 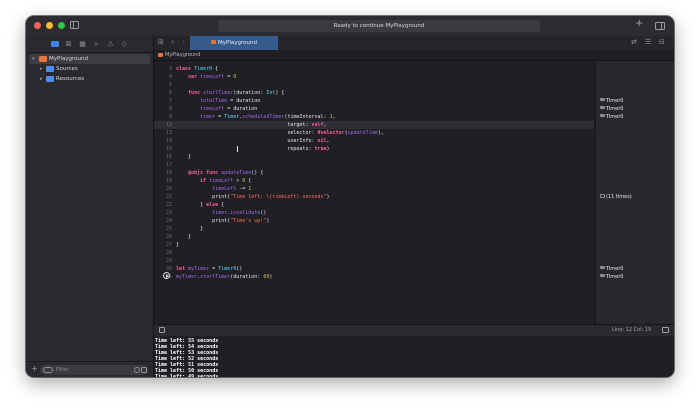 I want to click on changed-files-icon, so click(x=144, y=370).